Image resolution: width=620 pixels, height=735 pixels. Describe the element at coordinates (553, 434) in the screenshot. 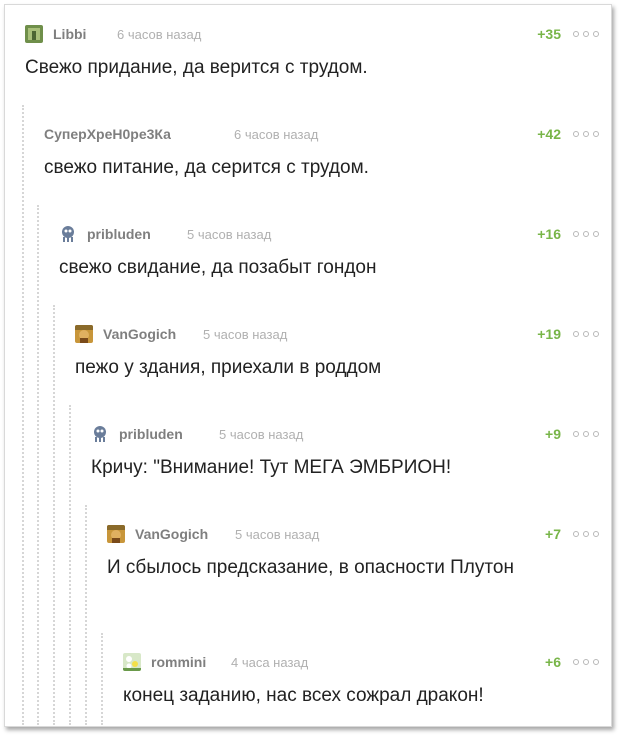

I see `comment-score: +9` at that location.